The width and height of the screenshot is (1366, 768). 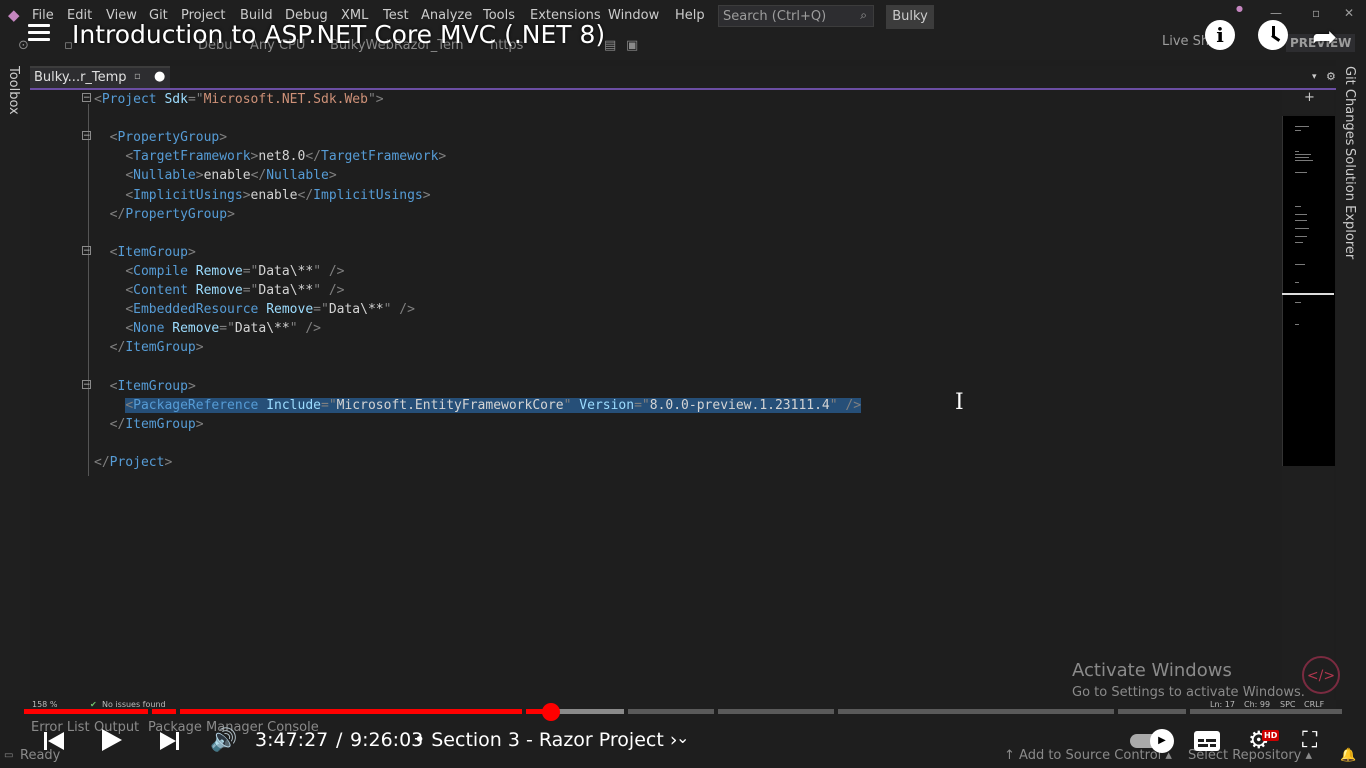 I want to click on play-button, so click(x=112, y=740).